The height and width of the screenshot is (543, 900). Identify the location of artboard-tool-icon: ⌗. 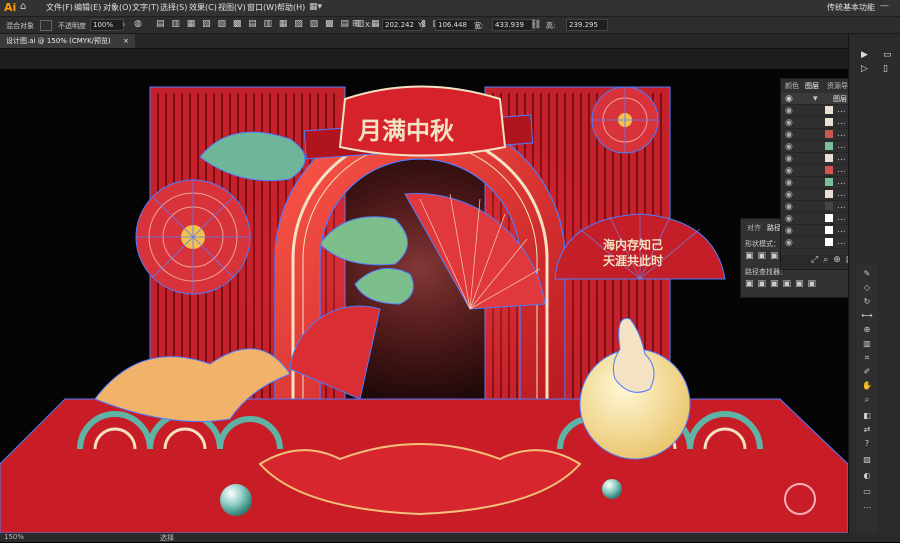
(867, 358).